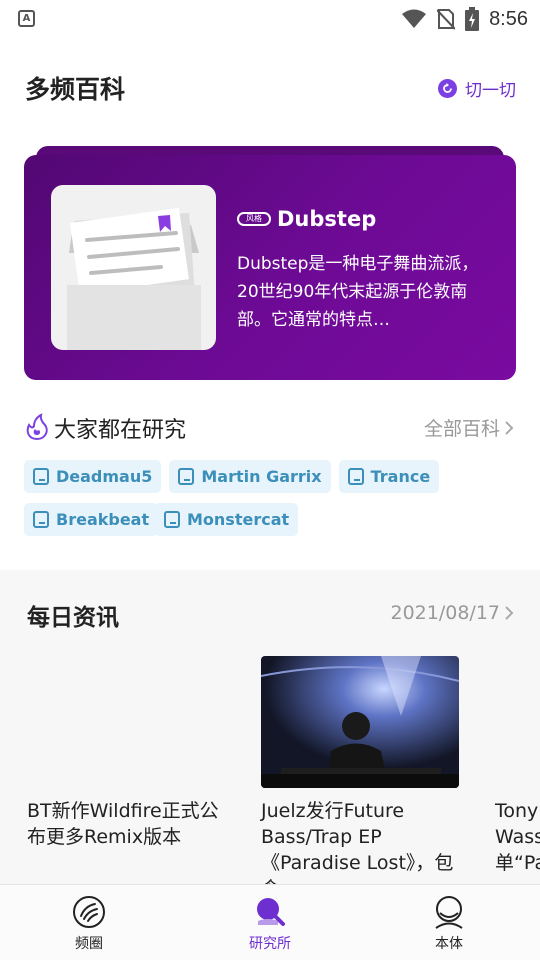 The height and width of the screenshot is (960, 540). What do you see at coordinates (89, 912) in the screenshot?
I see `vinyl-record-icon` at bounding box center [89, 912].